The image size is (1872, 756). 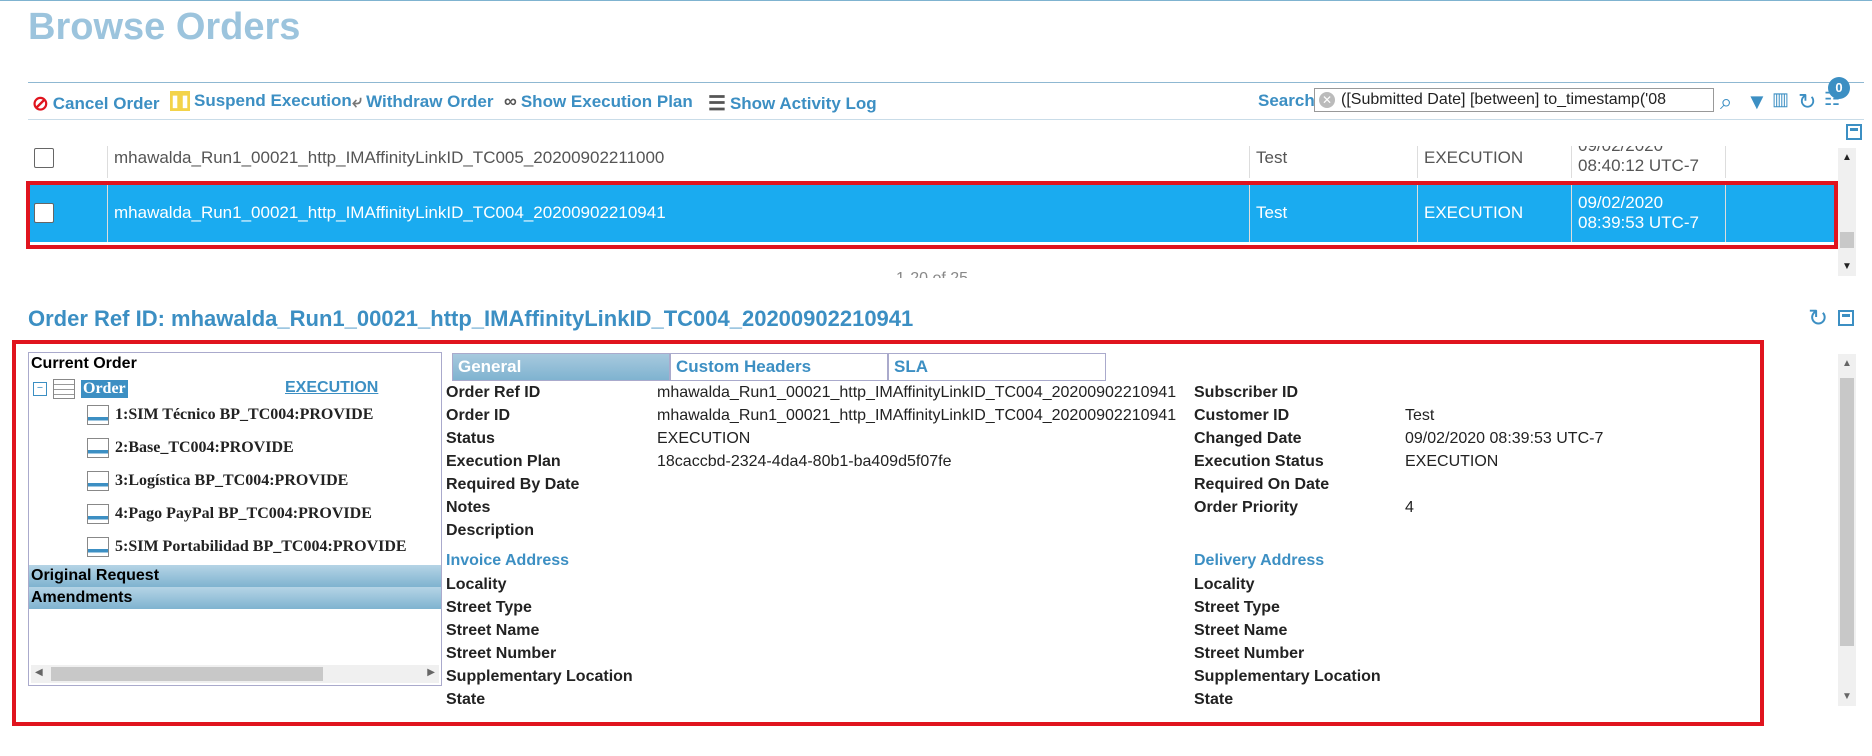 What do you see at coordinates (1847, 240) in the screenshot?
I see `scroll-thumb` at bounding box center [1847, 240].